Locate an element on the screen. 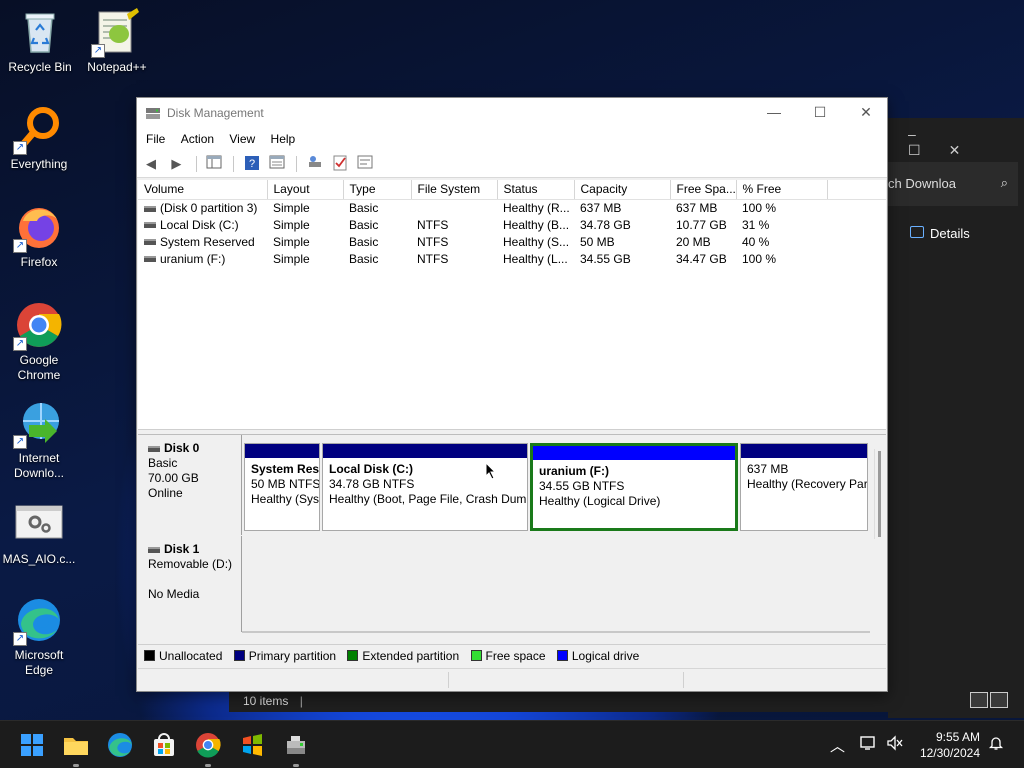  help-icon: ? is located at coordinates (252, 164).